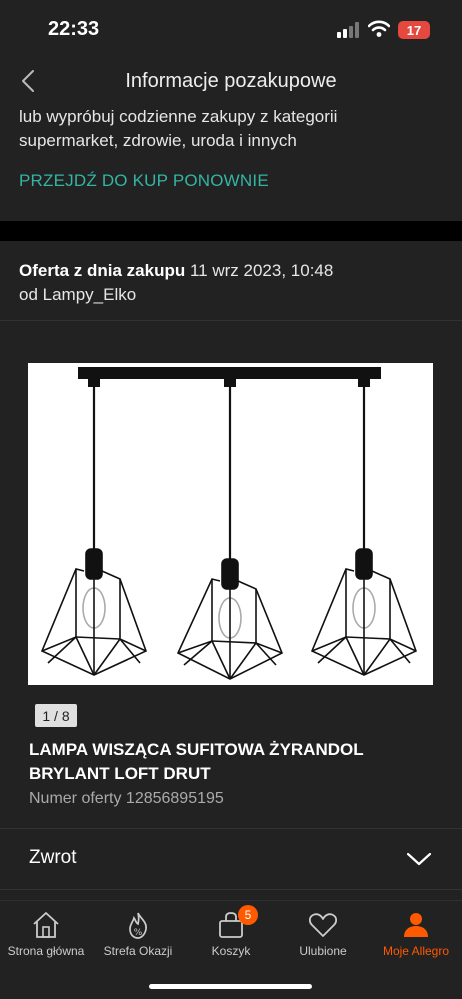 The width and height of the screenshot is (462, 999). I want to click on return-section-toggle: Zwrot, so click(231, 859).